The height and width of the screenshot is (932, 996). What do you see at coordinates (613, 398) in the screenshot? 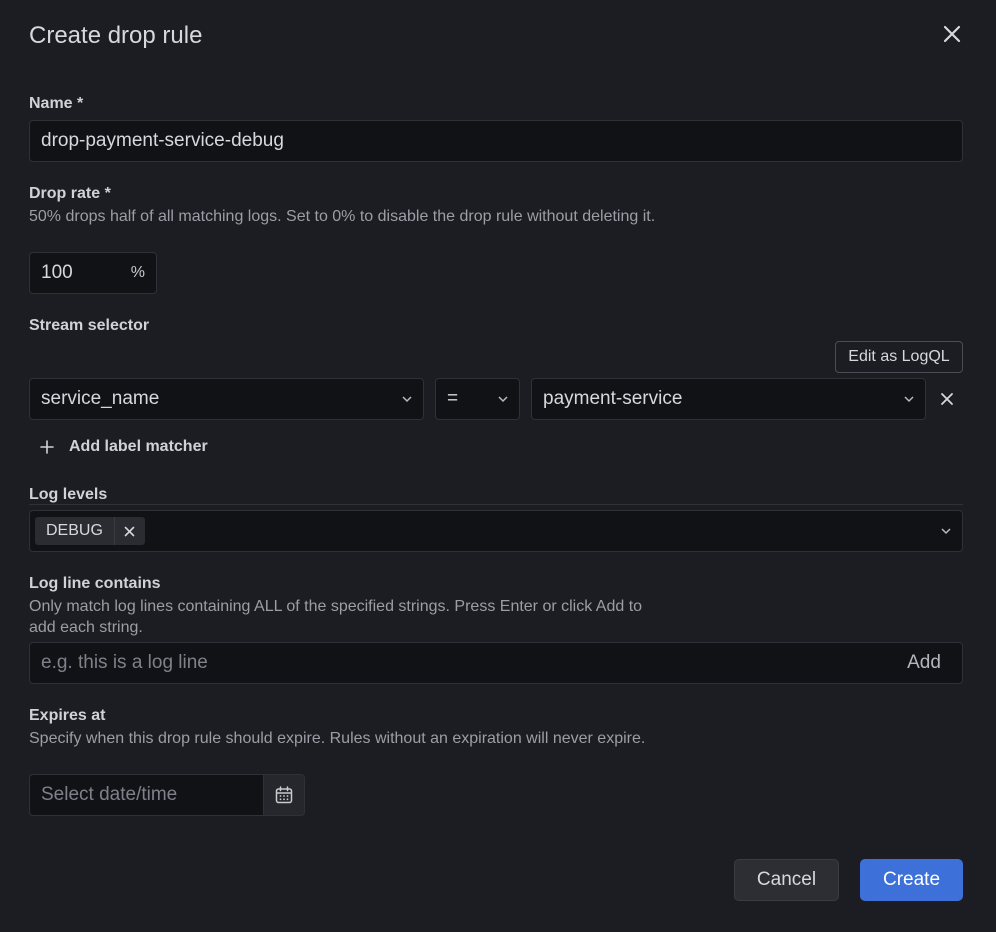
I see `label-value-value: payment-service` at bounding box center [613, 398].